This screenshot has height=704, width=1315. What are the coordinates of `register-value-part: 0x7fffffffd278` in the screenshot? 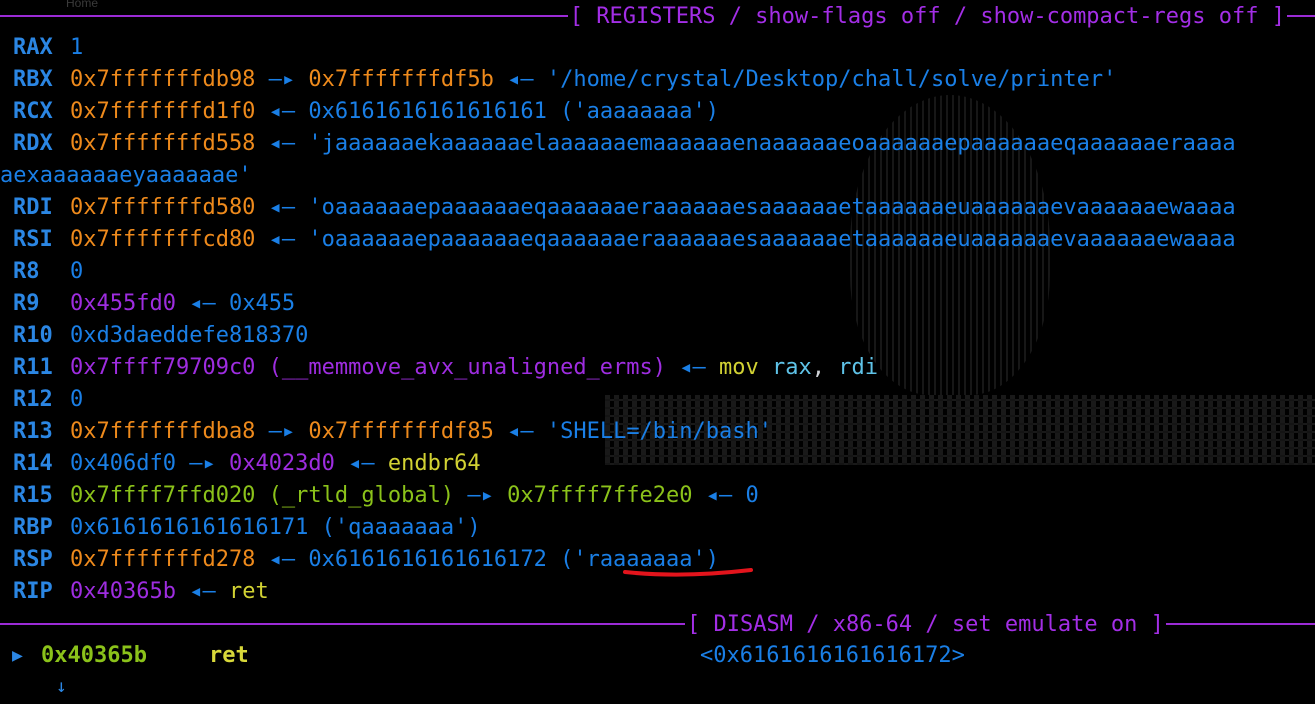 It's located at (163, 559).